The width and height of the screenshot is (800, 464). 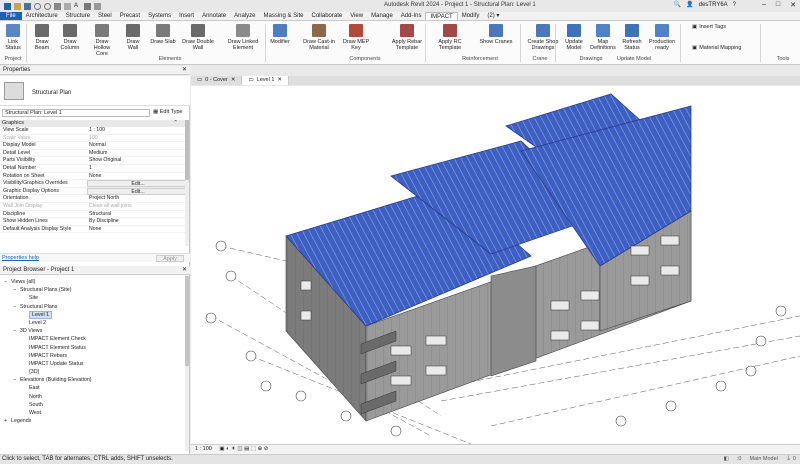 I want to click on browser-item: IMPACT Rebars, so click(x=93, y=356).